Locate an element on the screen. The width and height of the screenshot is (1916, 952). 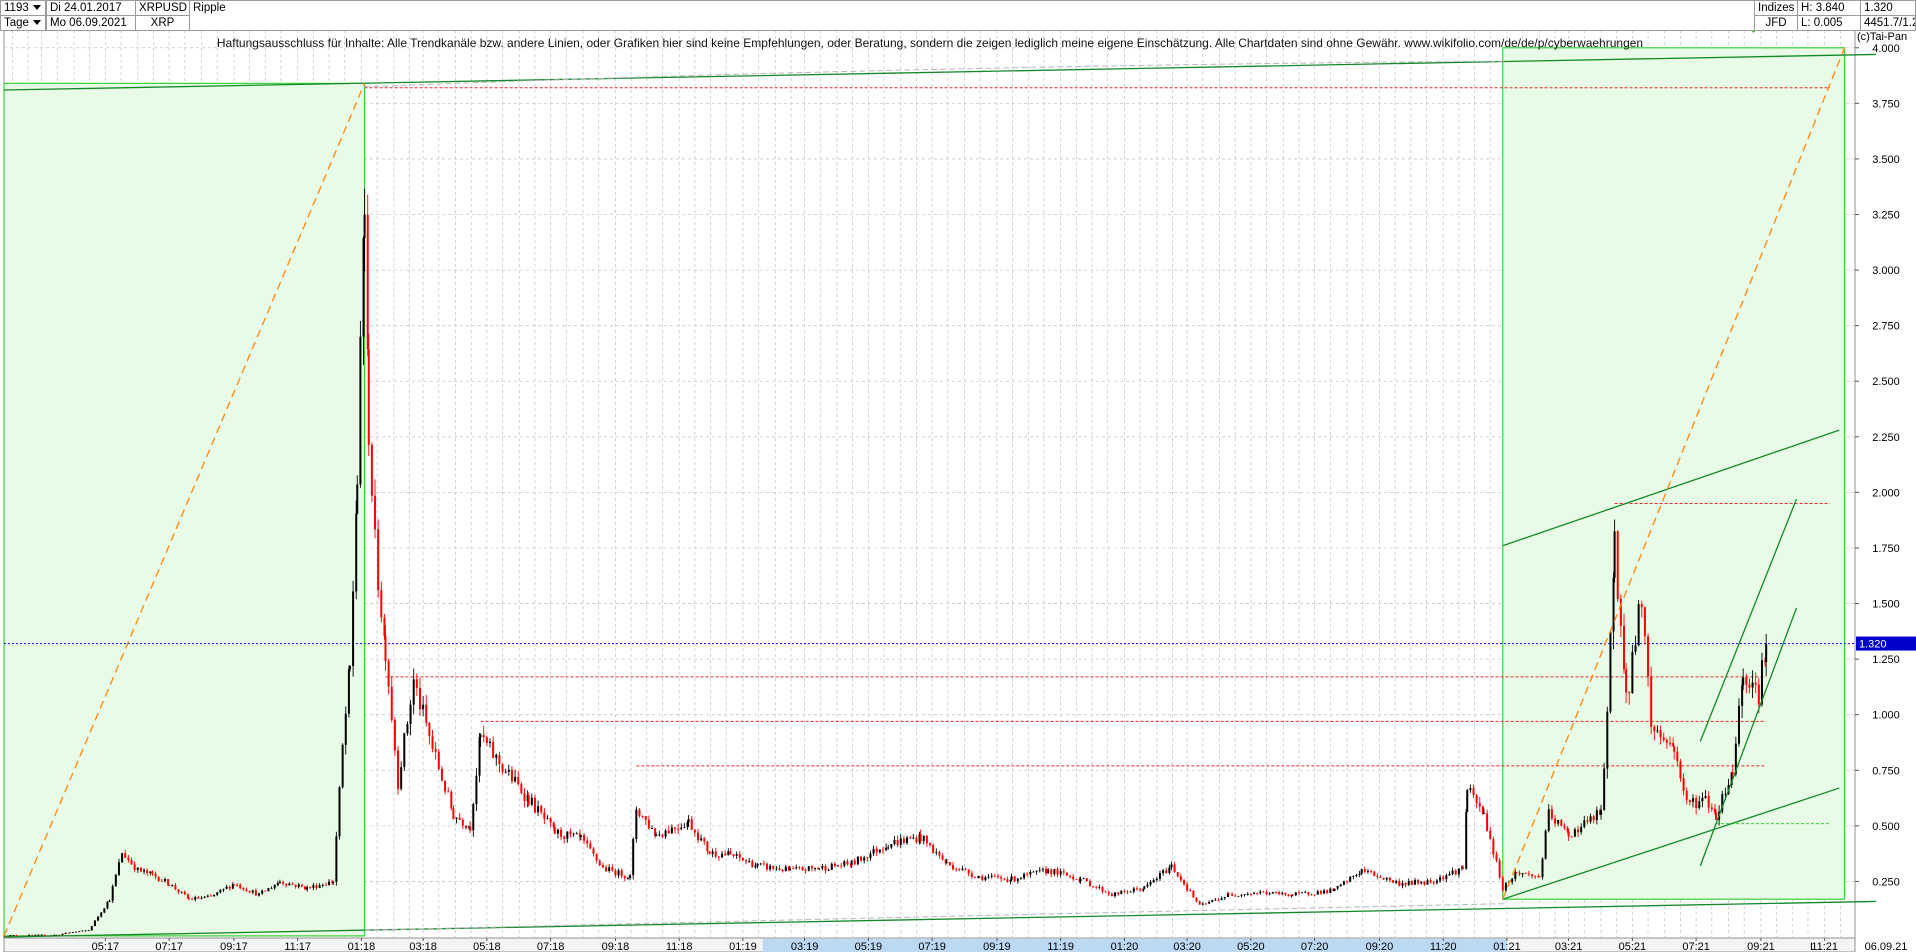
data-source-text: JFD is located at coordinates (1776, 23).